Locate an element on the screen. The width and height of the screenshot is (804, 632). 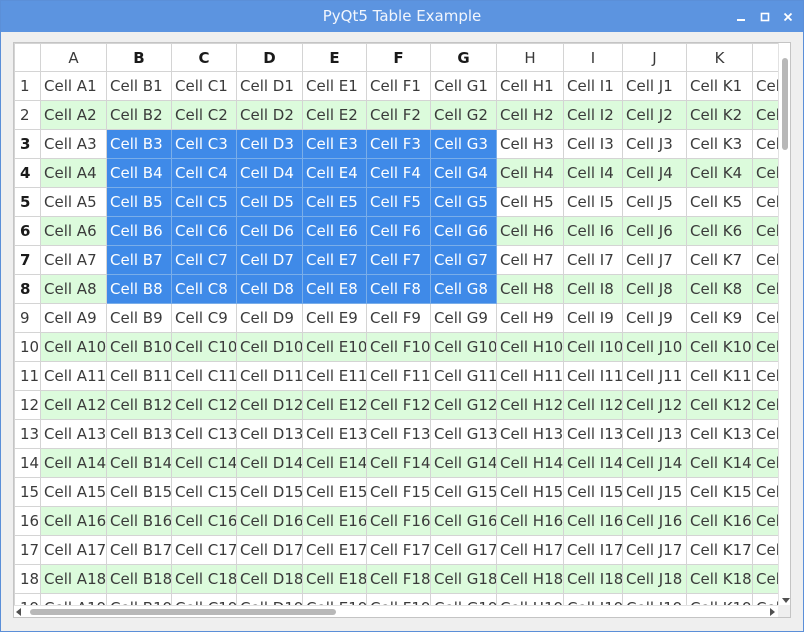
table-cell: Cell I16 is located at coordinates (593, 521).